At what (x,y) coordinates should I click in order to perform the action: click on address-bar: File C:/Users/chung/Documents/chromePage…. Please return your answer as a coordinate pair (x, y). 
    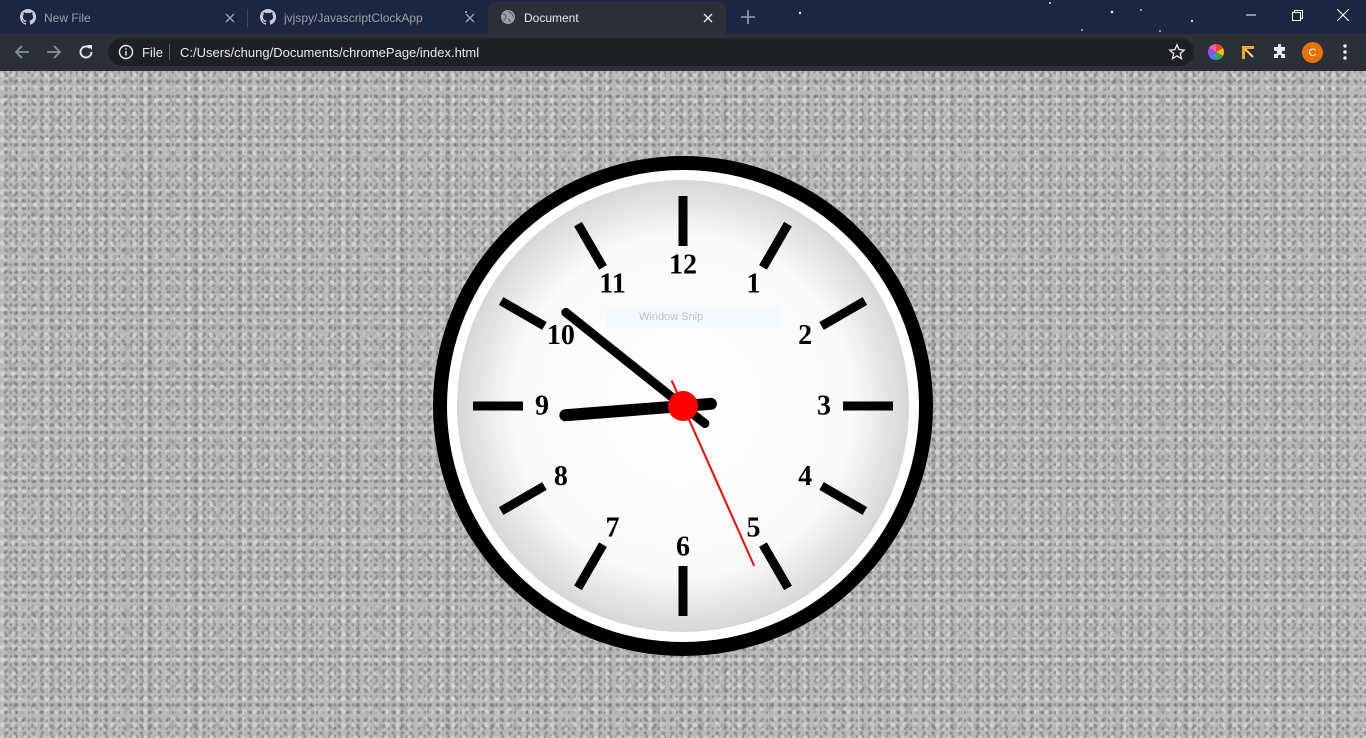
    Looking at the image, I should click on (651, 52).